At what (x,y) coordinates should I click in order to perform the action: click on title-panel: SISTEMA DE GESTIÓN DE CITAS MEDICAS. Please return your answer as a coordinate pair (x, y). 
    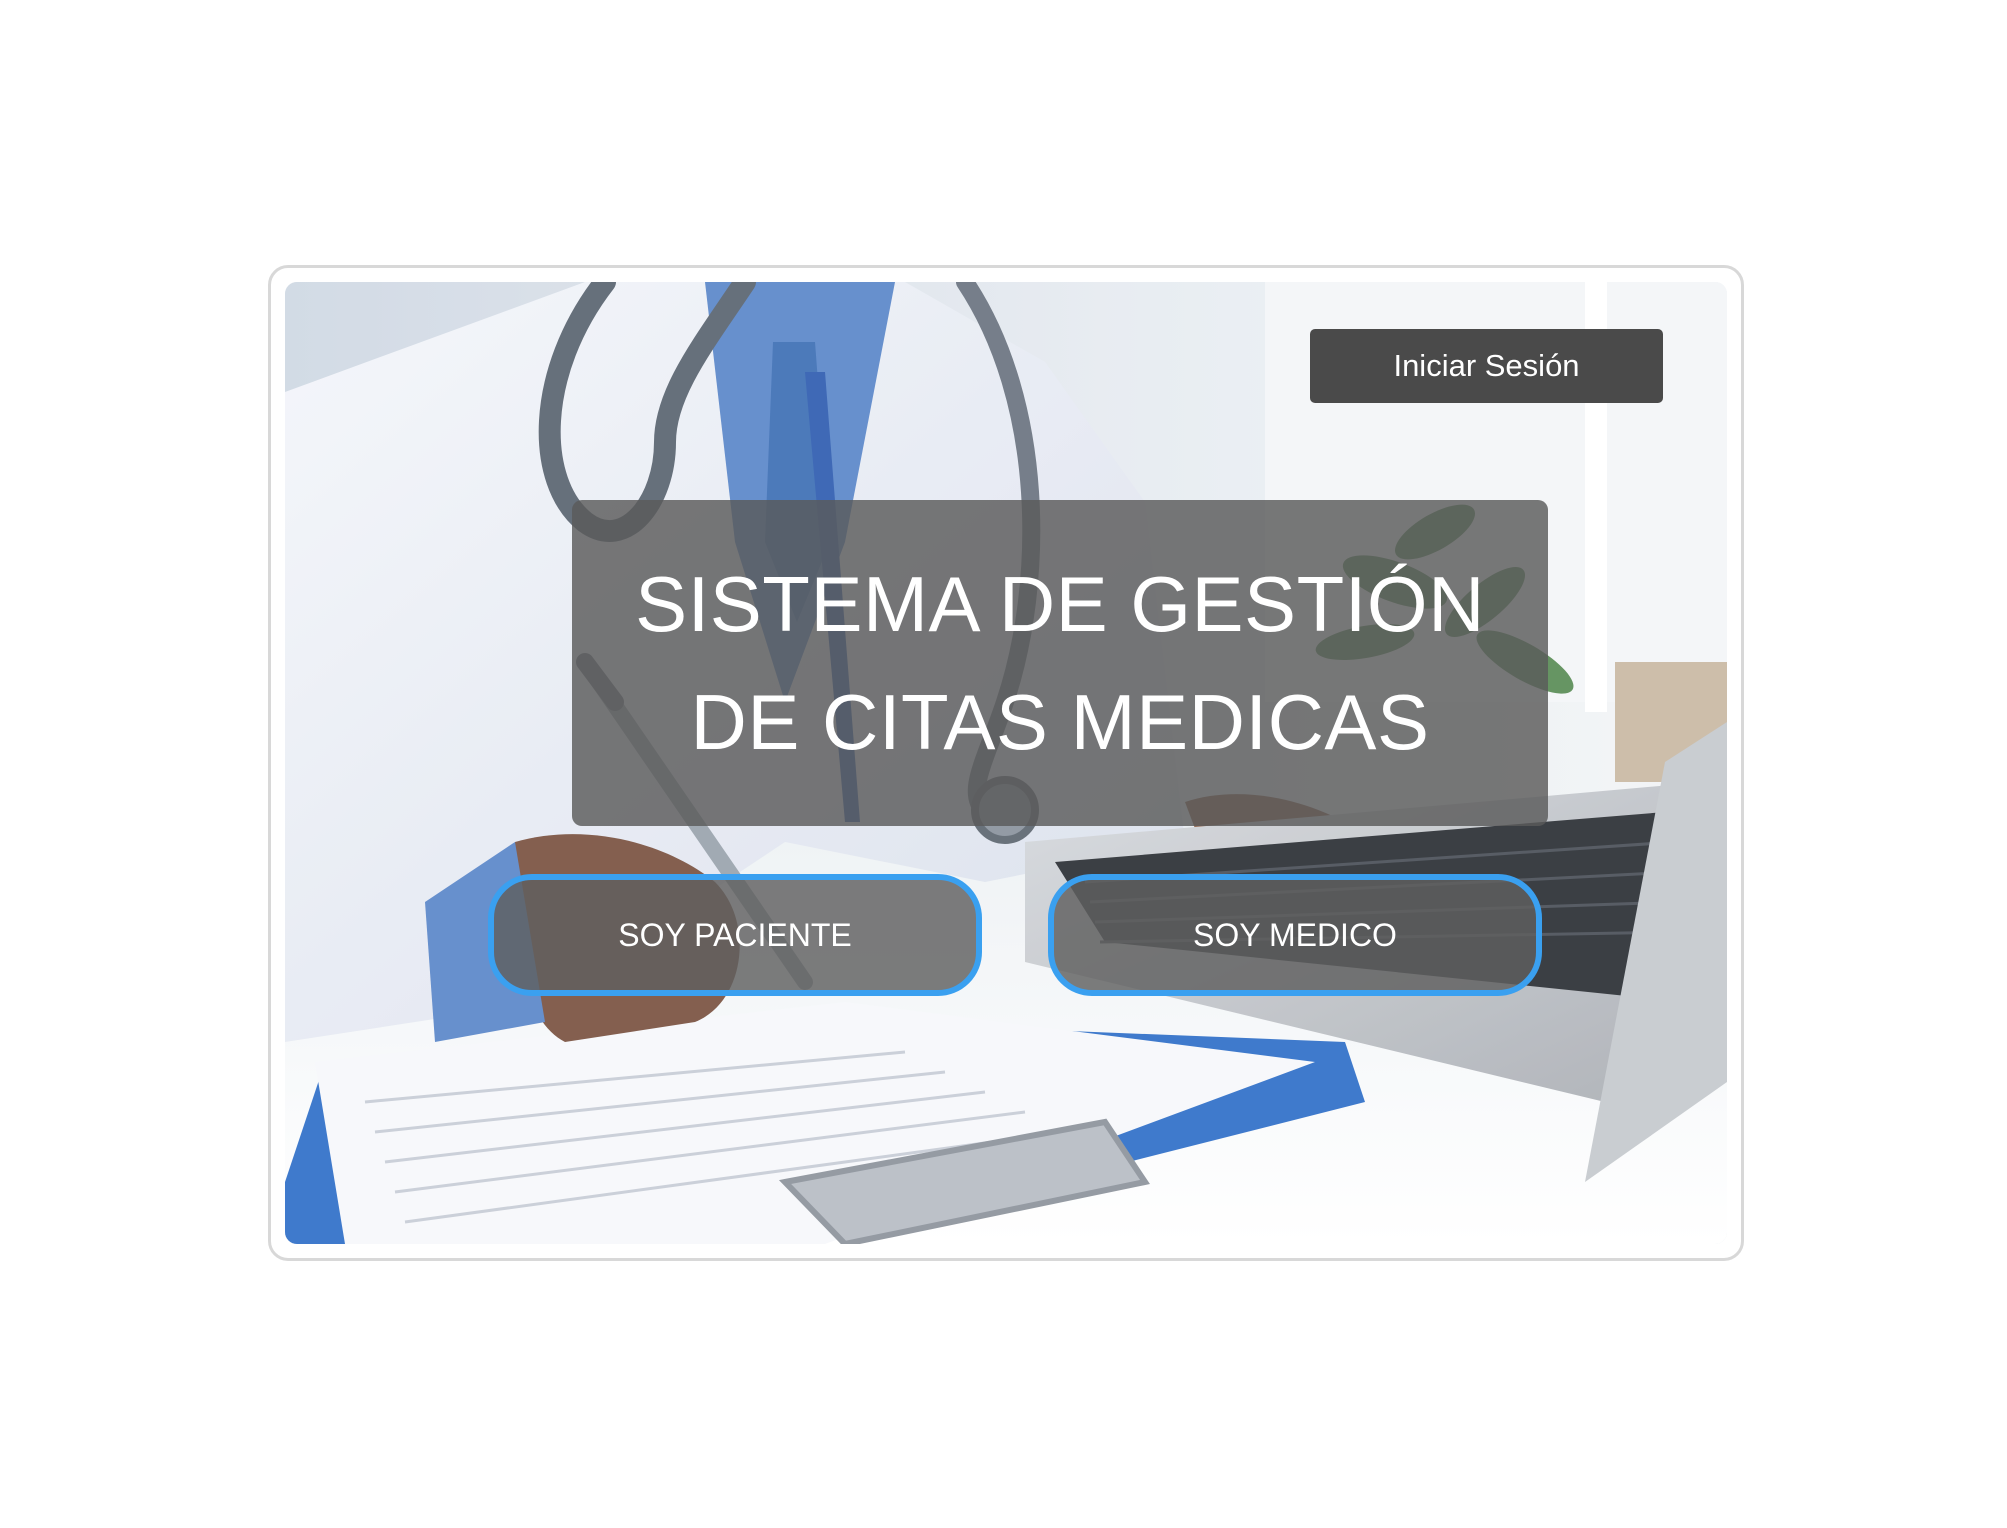
    Looking at the image, I should click on (1060, 663).